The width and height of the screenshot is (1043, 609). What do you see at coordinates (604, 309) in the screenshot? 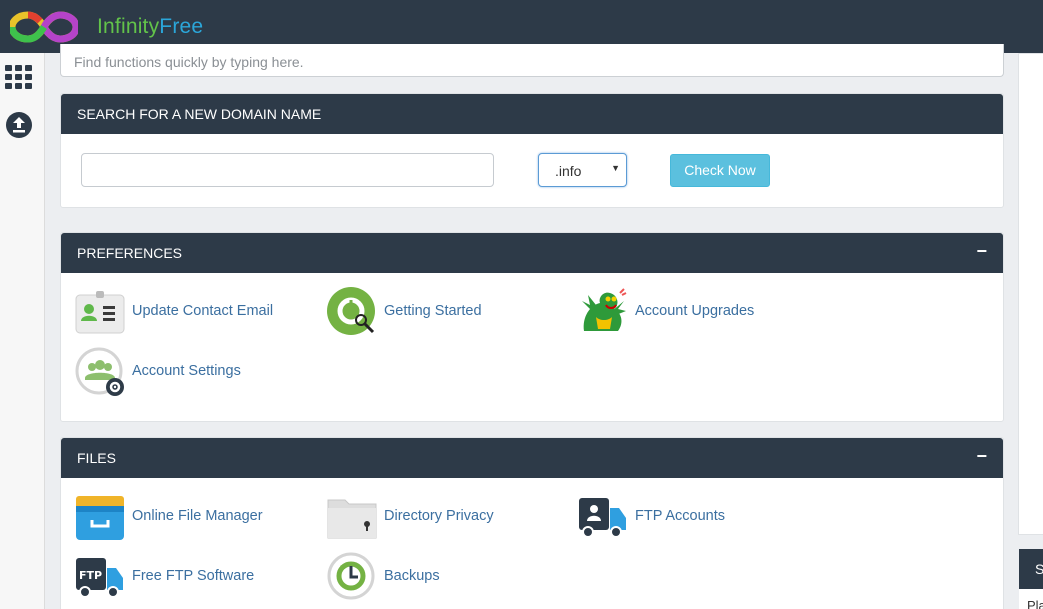
I see `dragon-icon` at bounding box center [604, 309].